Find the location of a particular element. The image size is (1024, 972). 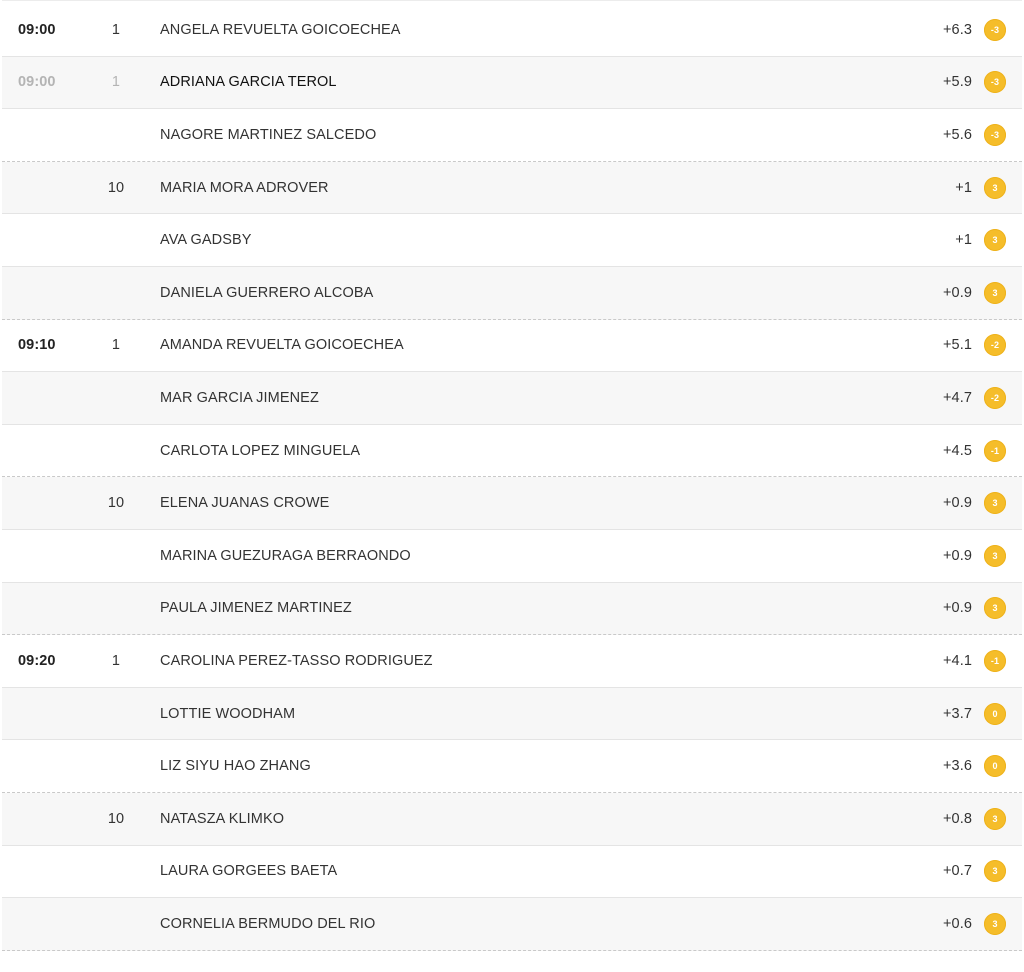

handicap-score: +3.7 is located at coordinates (957, 713).